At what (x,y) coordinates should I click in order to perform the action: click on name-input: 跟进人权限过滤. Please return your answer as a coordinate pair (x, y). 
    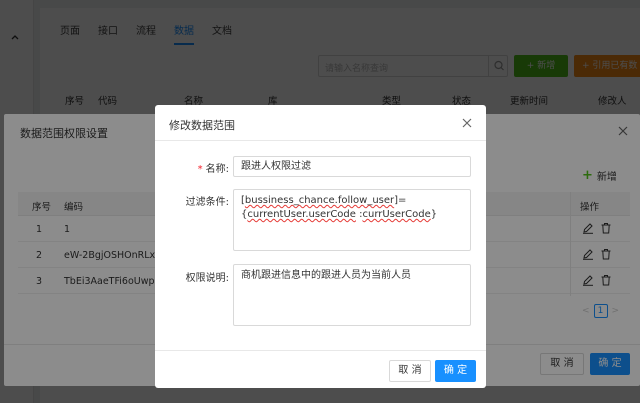
    Looking at the image, I should click on (352, 166).